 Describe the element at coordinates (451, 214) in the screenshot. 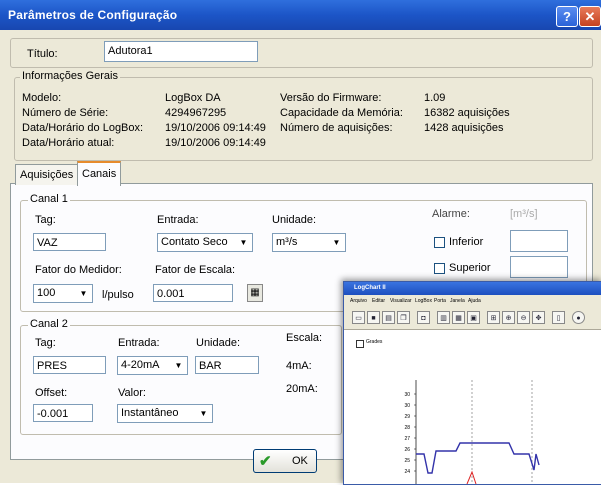

I see `alarme-label: Alarme:` at that location.